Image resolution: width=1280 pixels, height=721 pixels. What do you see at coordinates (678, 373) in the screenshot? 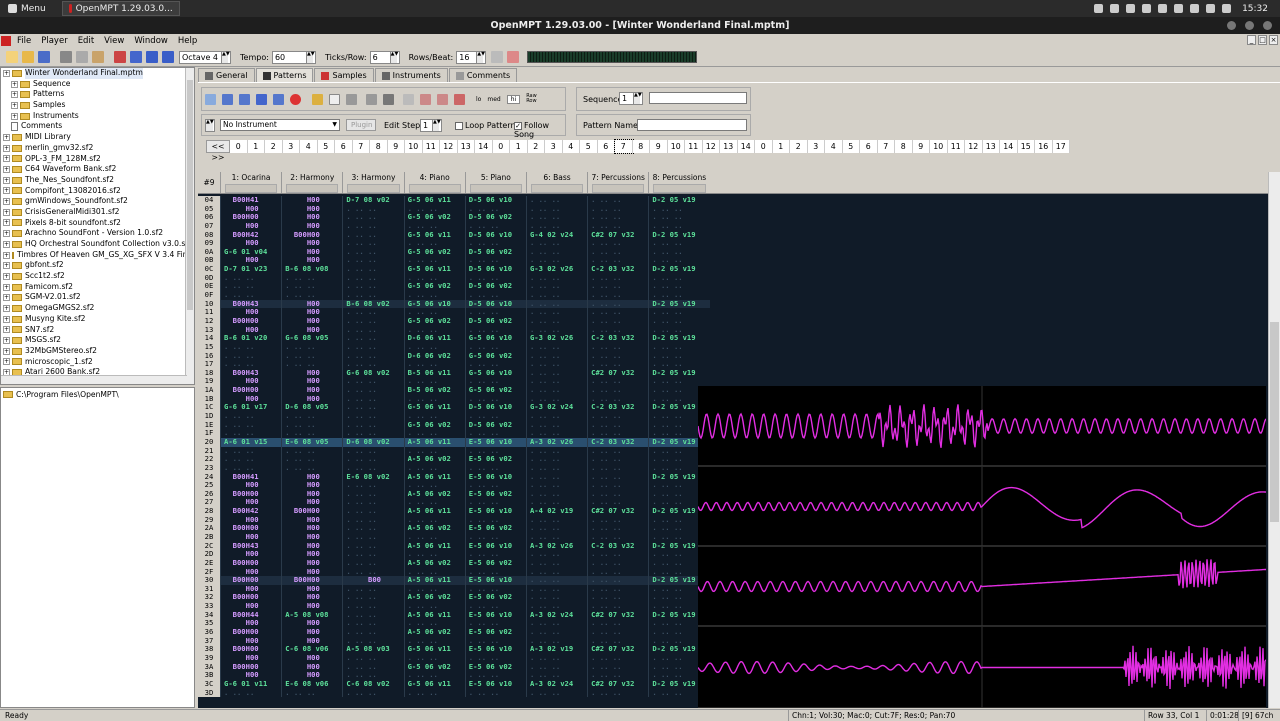
I see `pattern-cell: D-2 05 v19` at bounding box center [678, 373].